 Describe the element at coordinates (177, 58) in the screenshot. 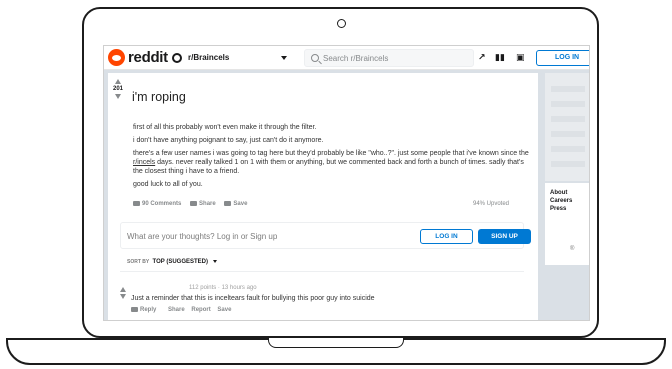

I see `subreddit-icon` at that location.